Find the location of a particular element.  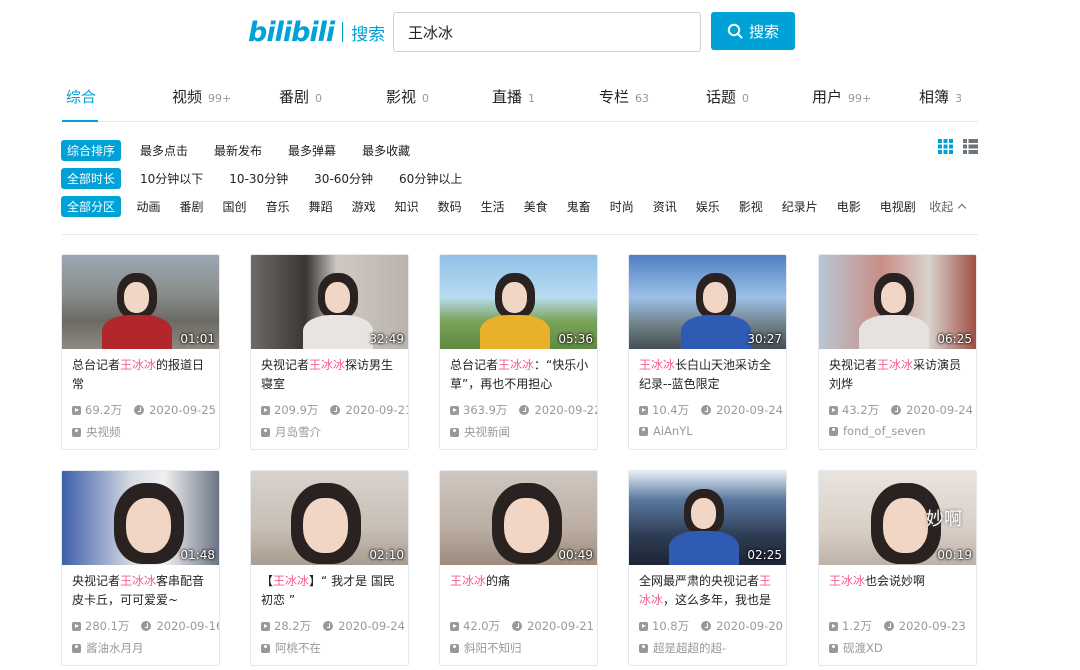

uploader: 月岛雪介 is located at coordinates (291, 432).